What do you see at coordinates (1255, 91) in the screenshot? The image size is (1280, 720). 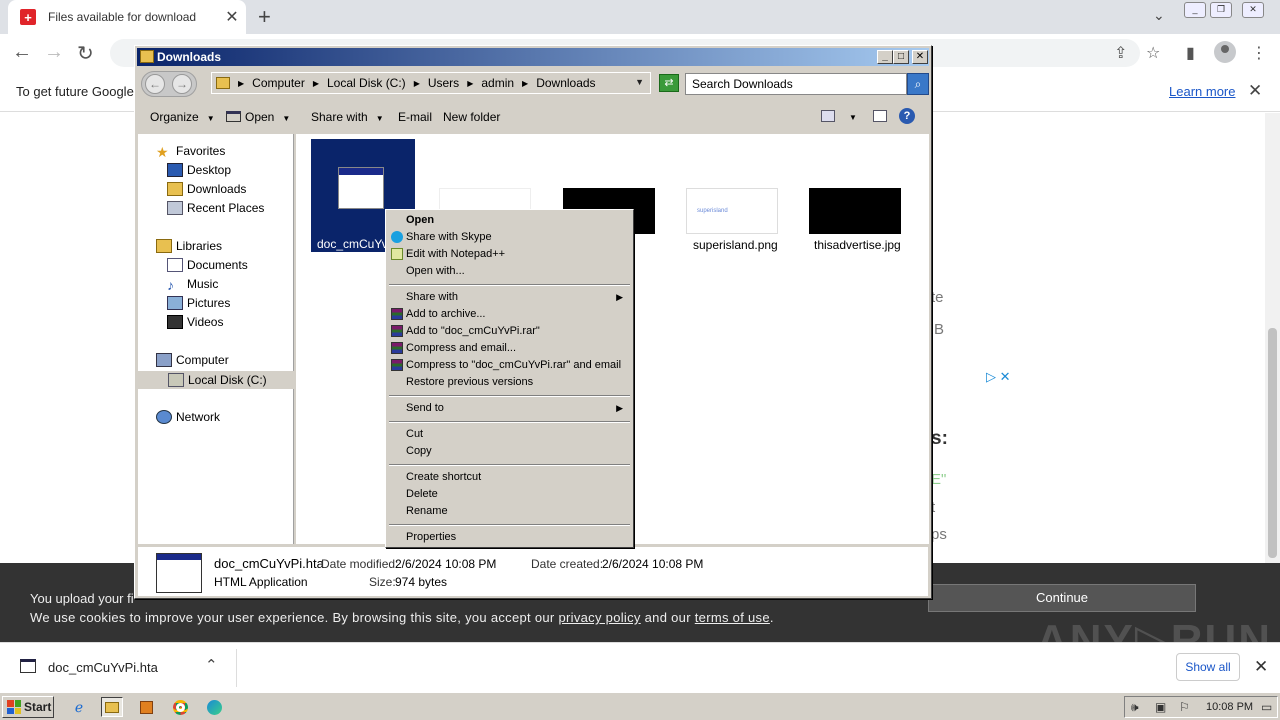 I see `infobar-close-icon: ✕` at bounding box center [1255, 91].